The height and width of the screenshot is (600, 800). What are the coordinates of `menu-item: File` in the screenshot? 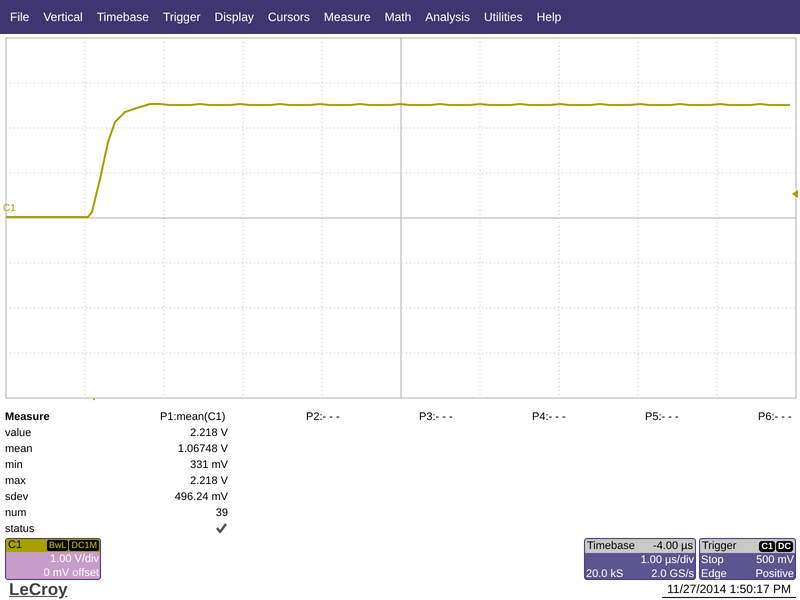 It's located at (20, 17).